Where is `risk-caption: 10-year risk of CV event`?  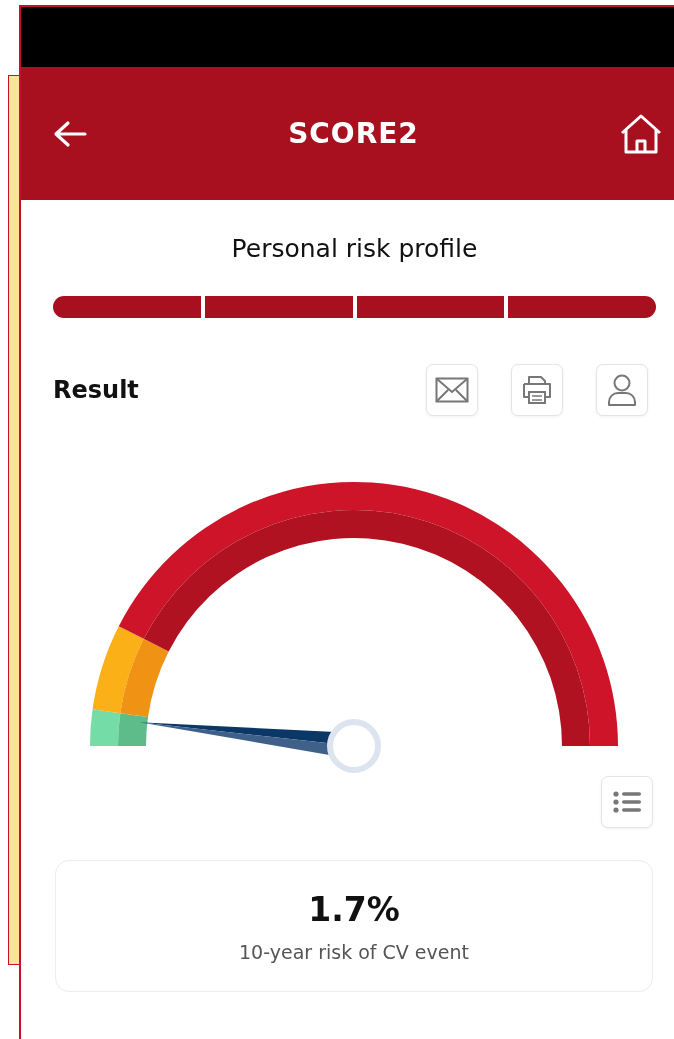 risk-caption: 10-year risk of CV event is located at coordinates (354, 951).